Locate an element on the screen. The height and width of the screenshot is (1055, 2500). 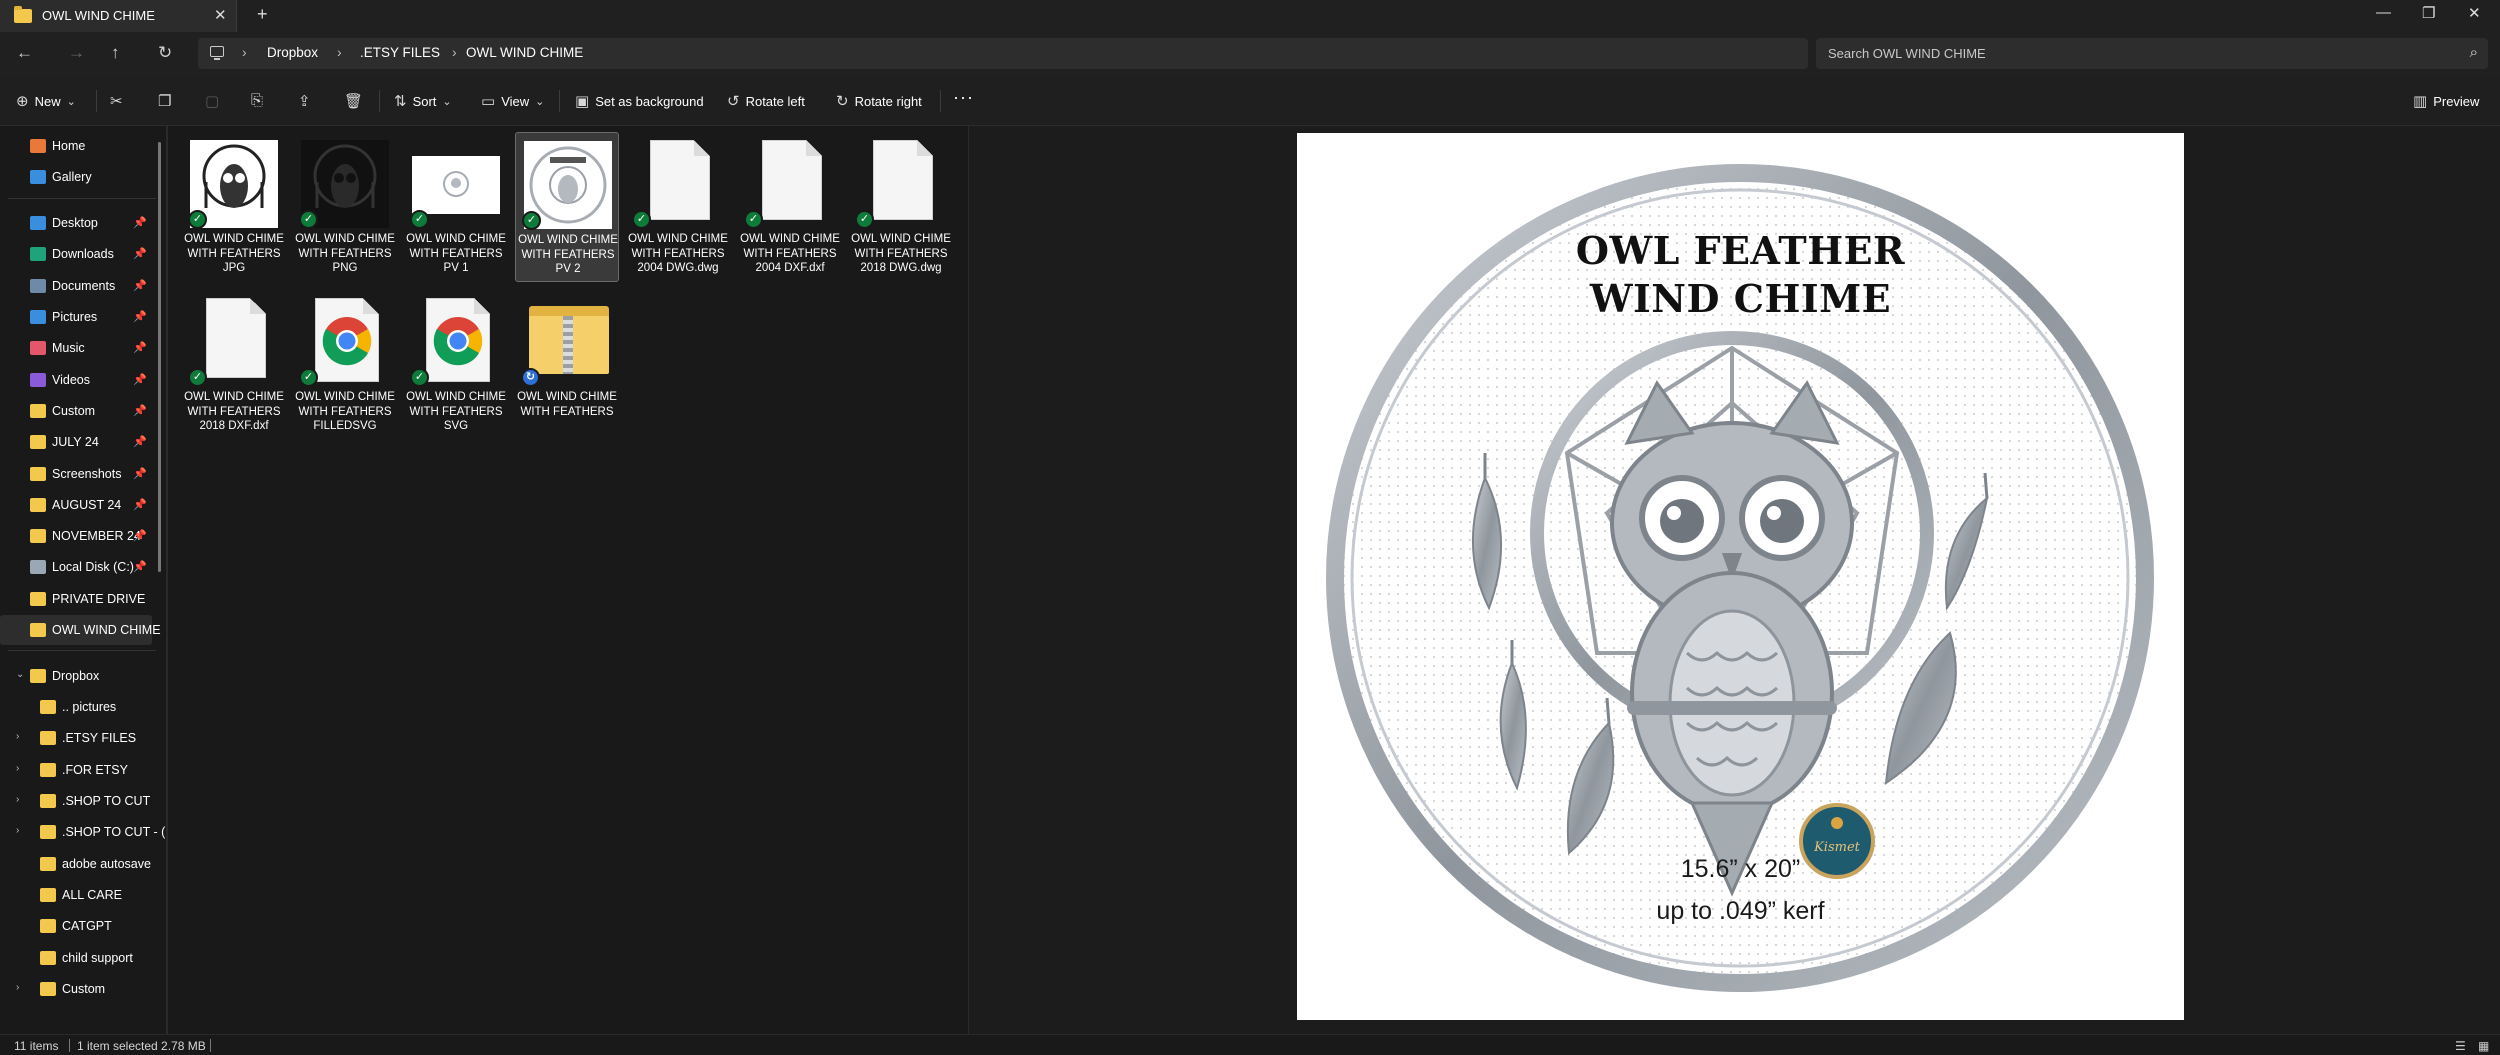
sidebar-item-pinned-11: Local Disk (C:) 📌 is located at coordinates (76, 567).